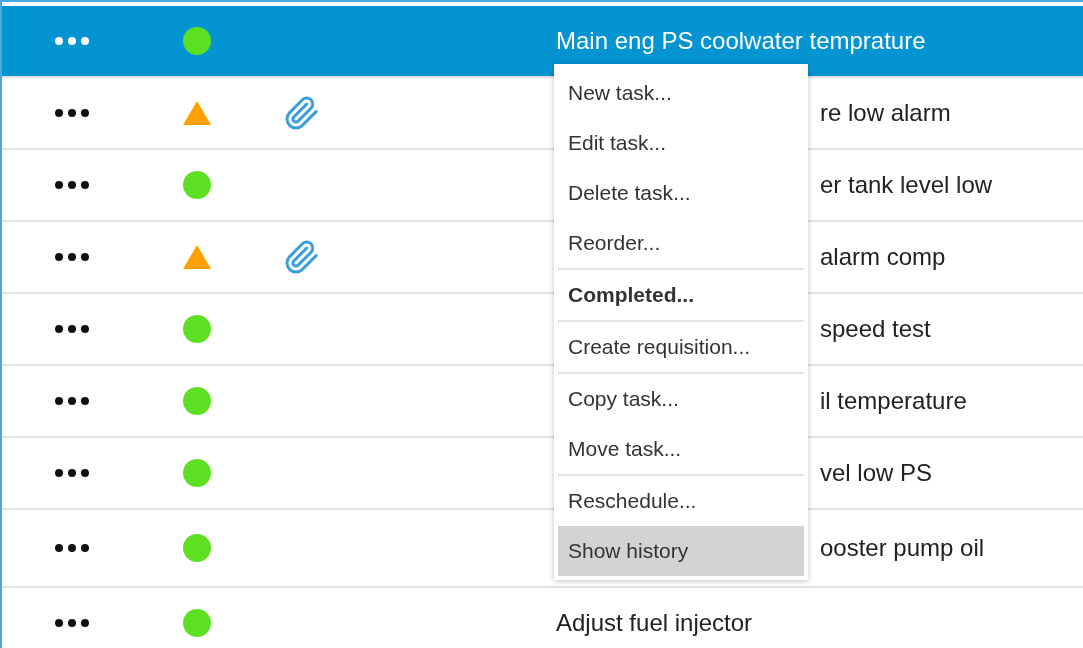  I want to click on menu-item: Show history, so click(681, 551).